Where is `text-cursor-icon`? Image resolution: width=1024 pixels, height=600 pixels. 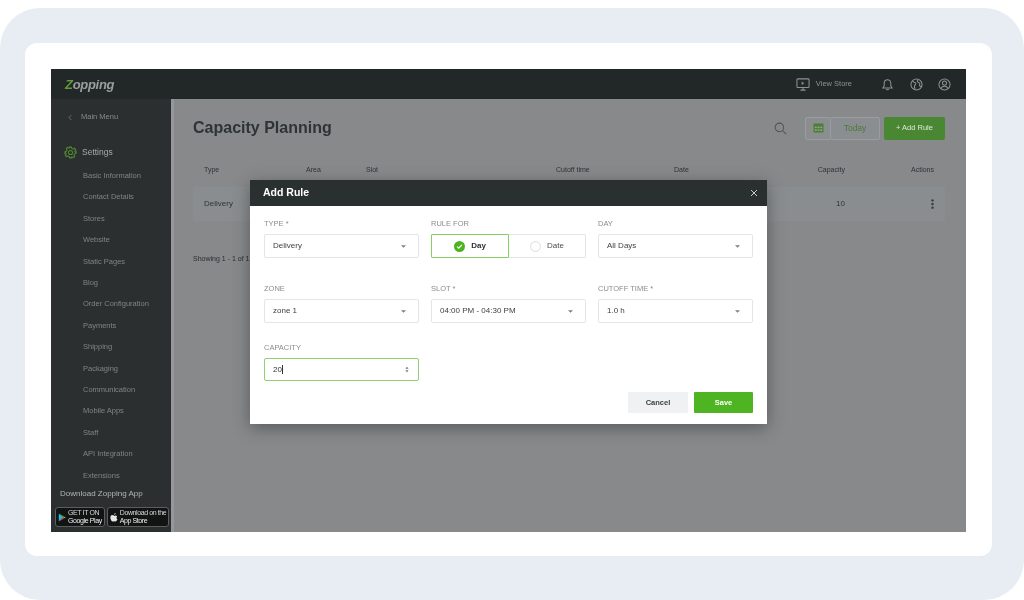 text-cursor-icon is located at coordinates (282, 369).